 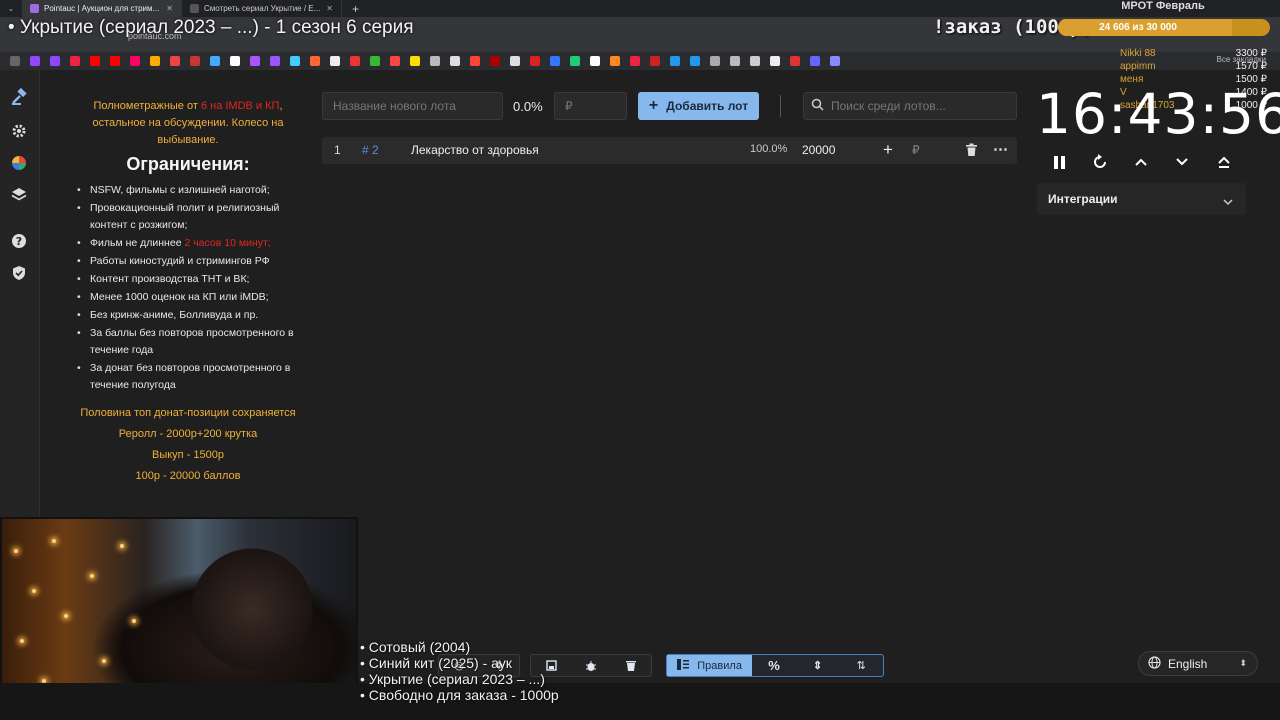 I want to click on restrictions-heading: Ограничения:, so click(x=188, y=164).